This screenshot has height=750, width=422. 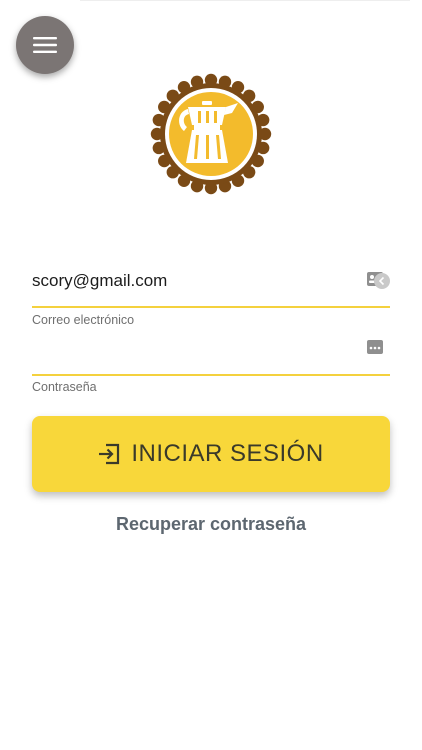 I want to click on email-field: scory@gmail.com, so click(x=211, y=285).